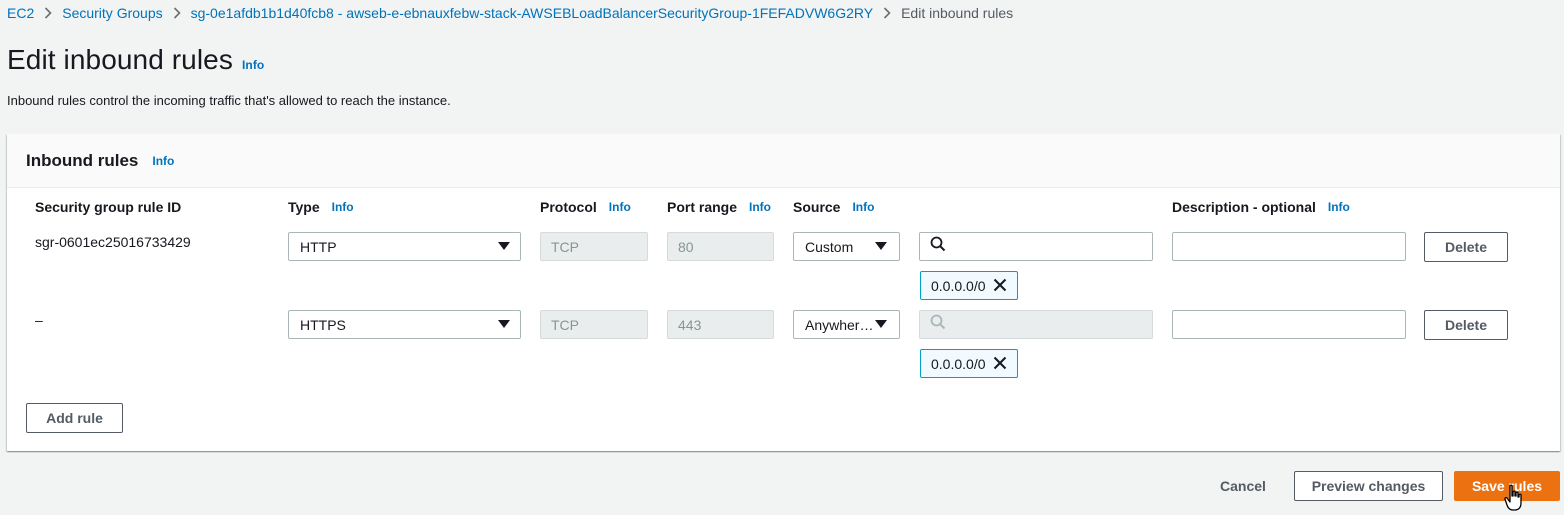 The image size is (1564, 515). Describe the element at coordinates (702, 207) in the screenshot. I see `col-header-label: Port range` at that location.